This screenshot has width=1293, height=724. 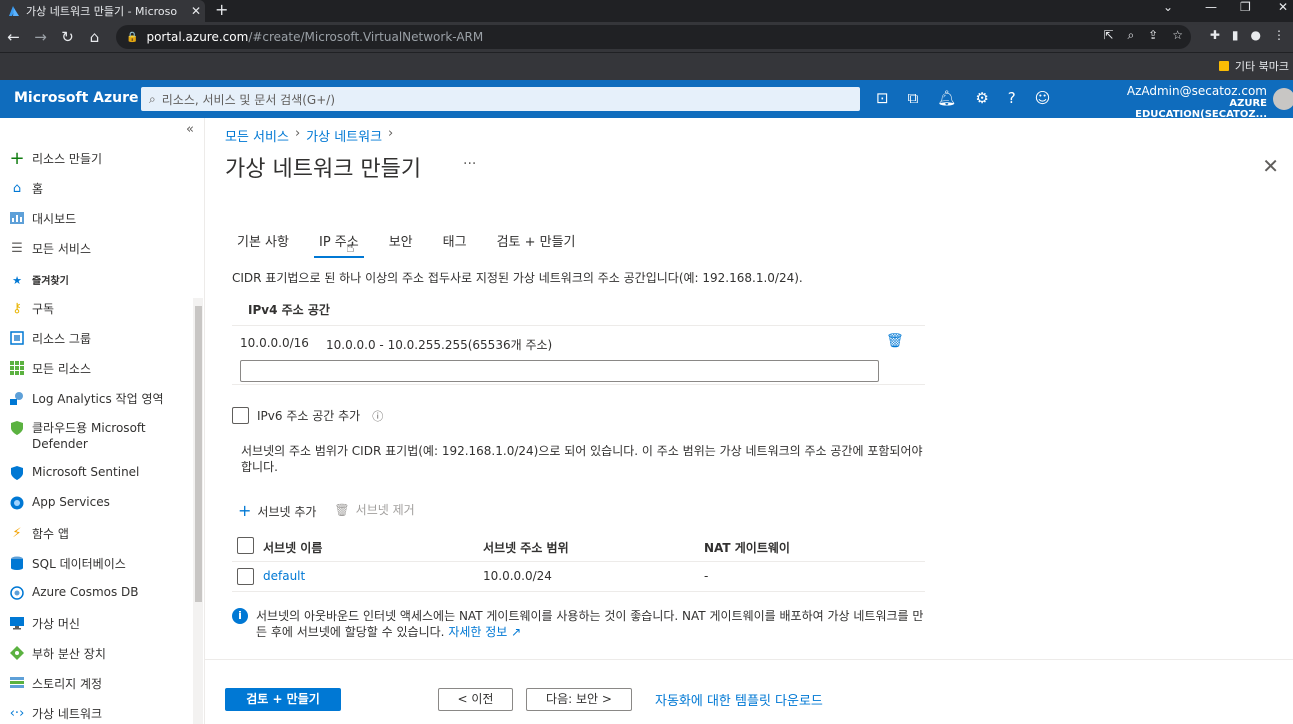 What do you see at coordinates (240, 415) in the screenshot?
I see `ipv6-checkbox` at bounding box center [240, 415].